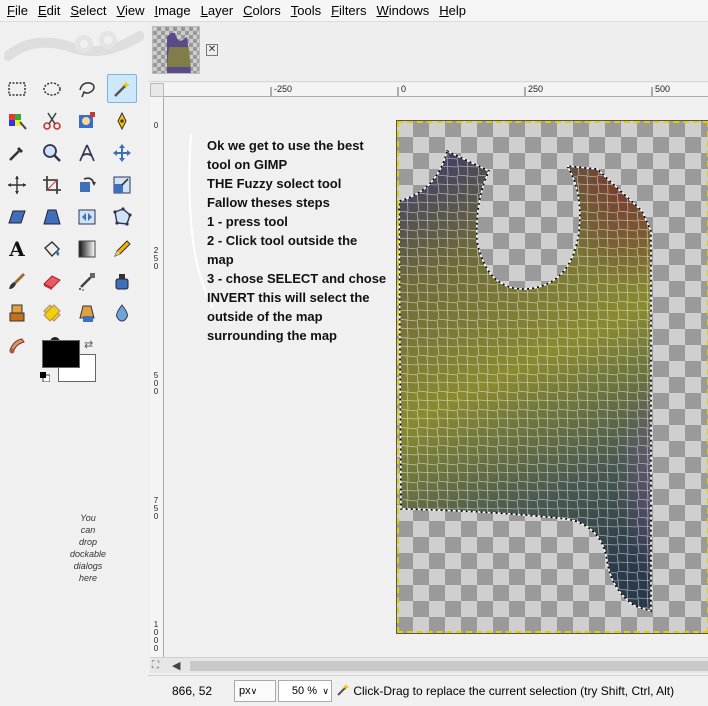 This screenshot has width=708, height=706. What do you see at coordinates (52, 280) in the screenshot?
I see `eraser-icon` at bounding box center [52, 280].